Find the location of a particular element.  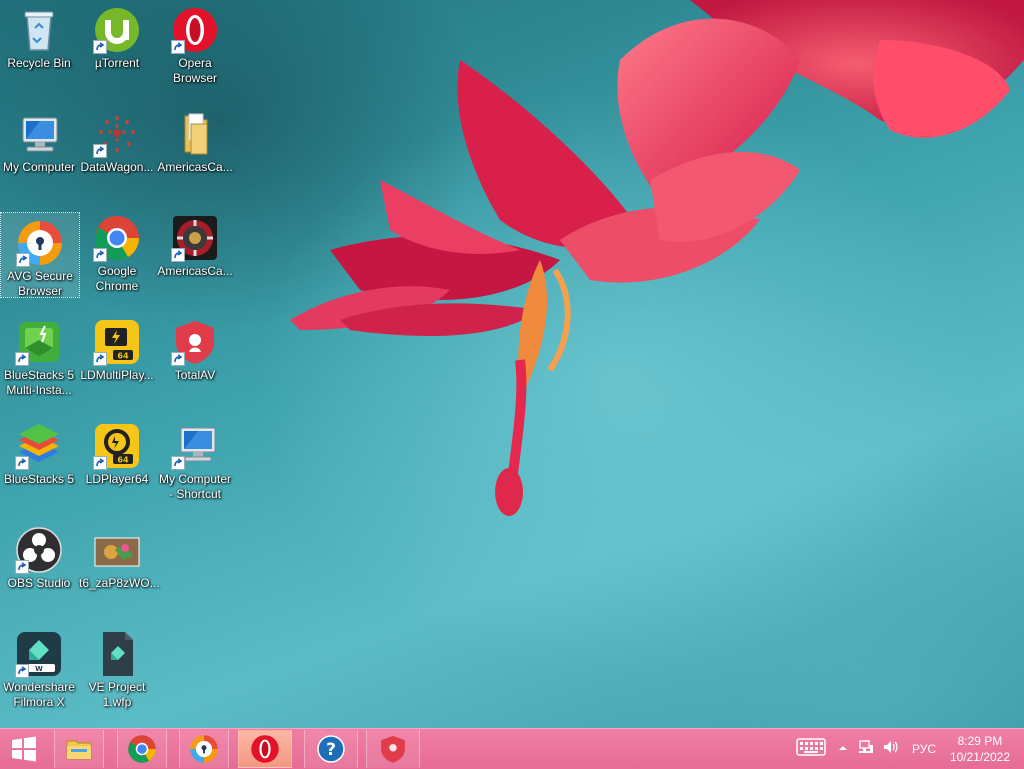

input-language-indicator: РУС is located at coordinates (924, 749).